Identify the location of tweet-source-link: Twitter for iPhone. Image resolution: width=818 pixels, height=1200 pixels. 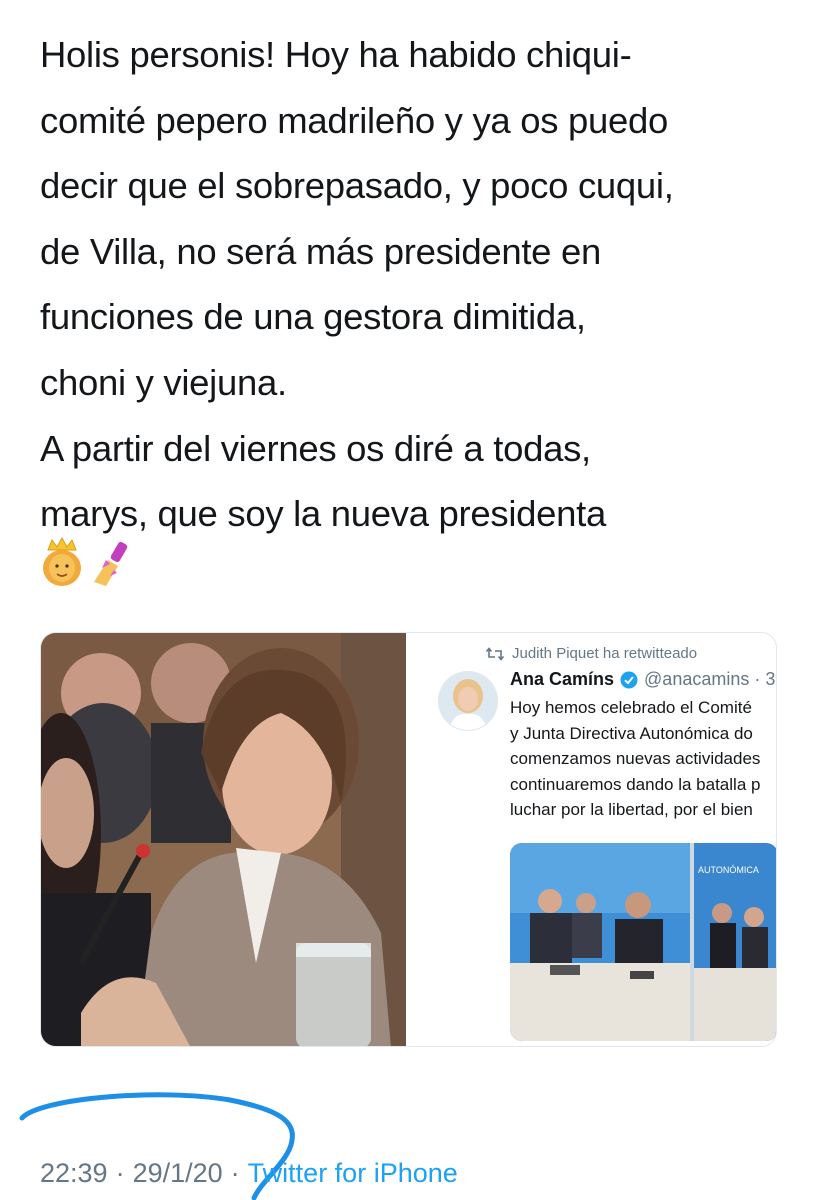
(353, 1173).